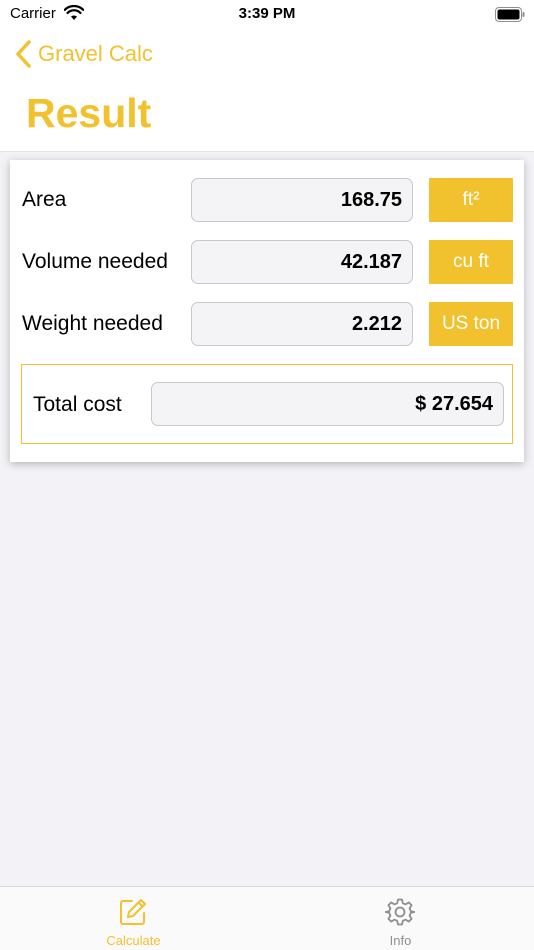  What do you see at coordinates (510, 14) in the screenshot?
I see `battery-icon` at bounding box center [510, 14].